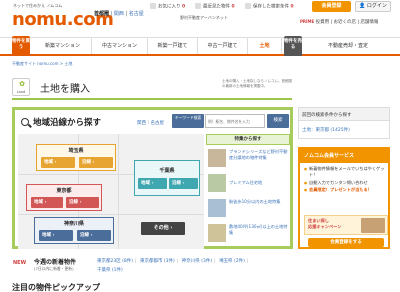  I want to click on pref-kanagawa-name: 神奈川県, so click(73, 224).